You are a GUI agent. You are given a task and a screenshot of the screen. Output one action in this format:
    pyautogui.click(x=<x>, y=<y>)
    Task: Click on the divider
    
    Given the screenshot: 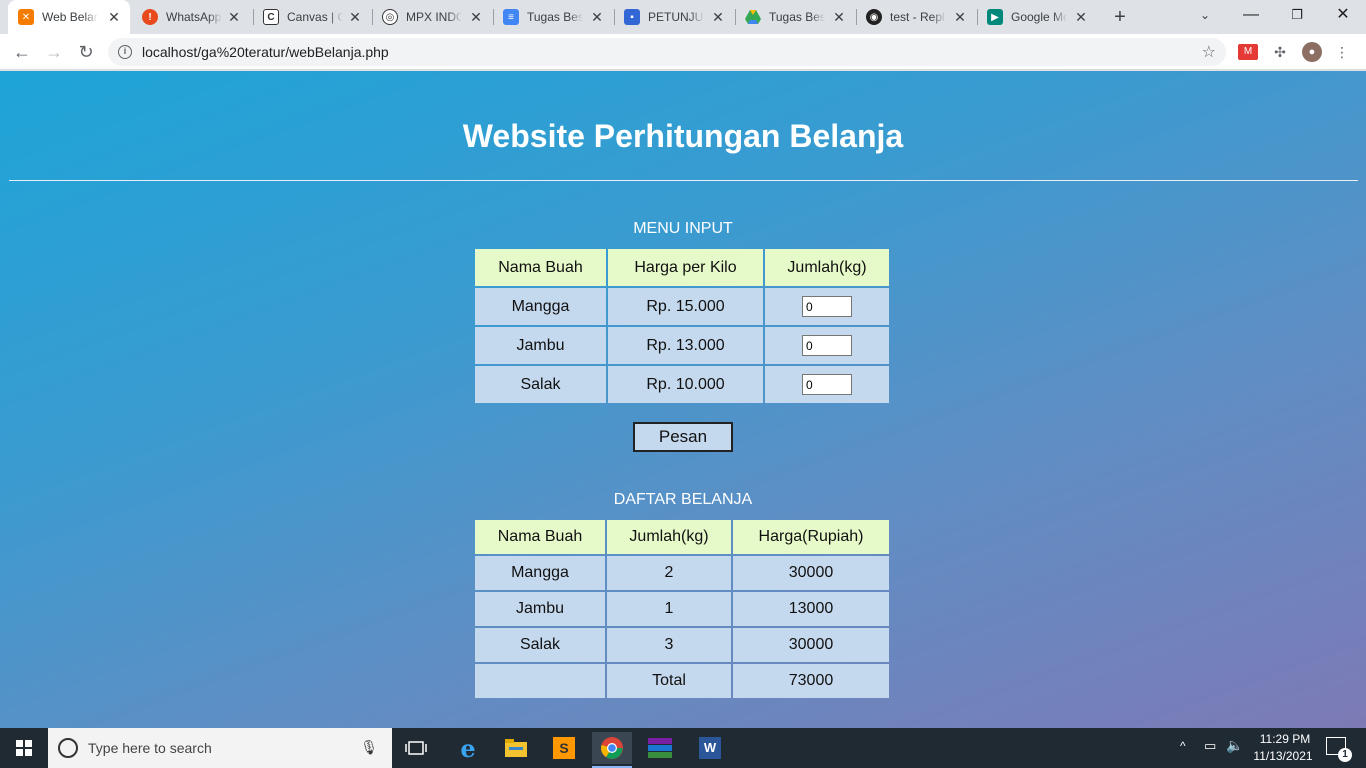 What is the action you would take?
    pyautogui.click(x=683, y=180)
    